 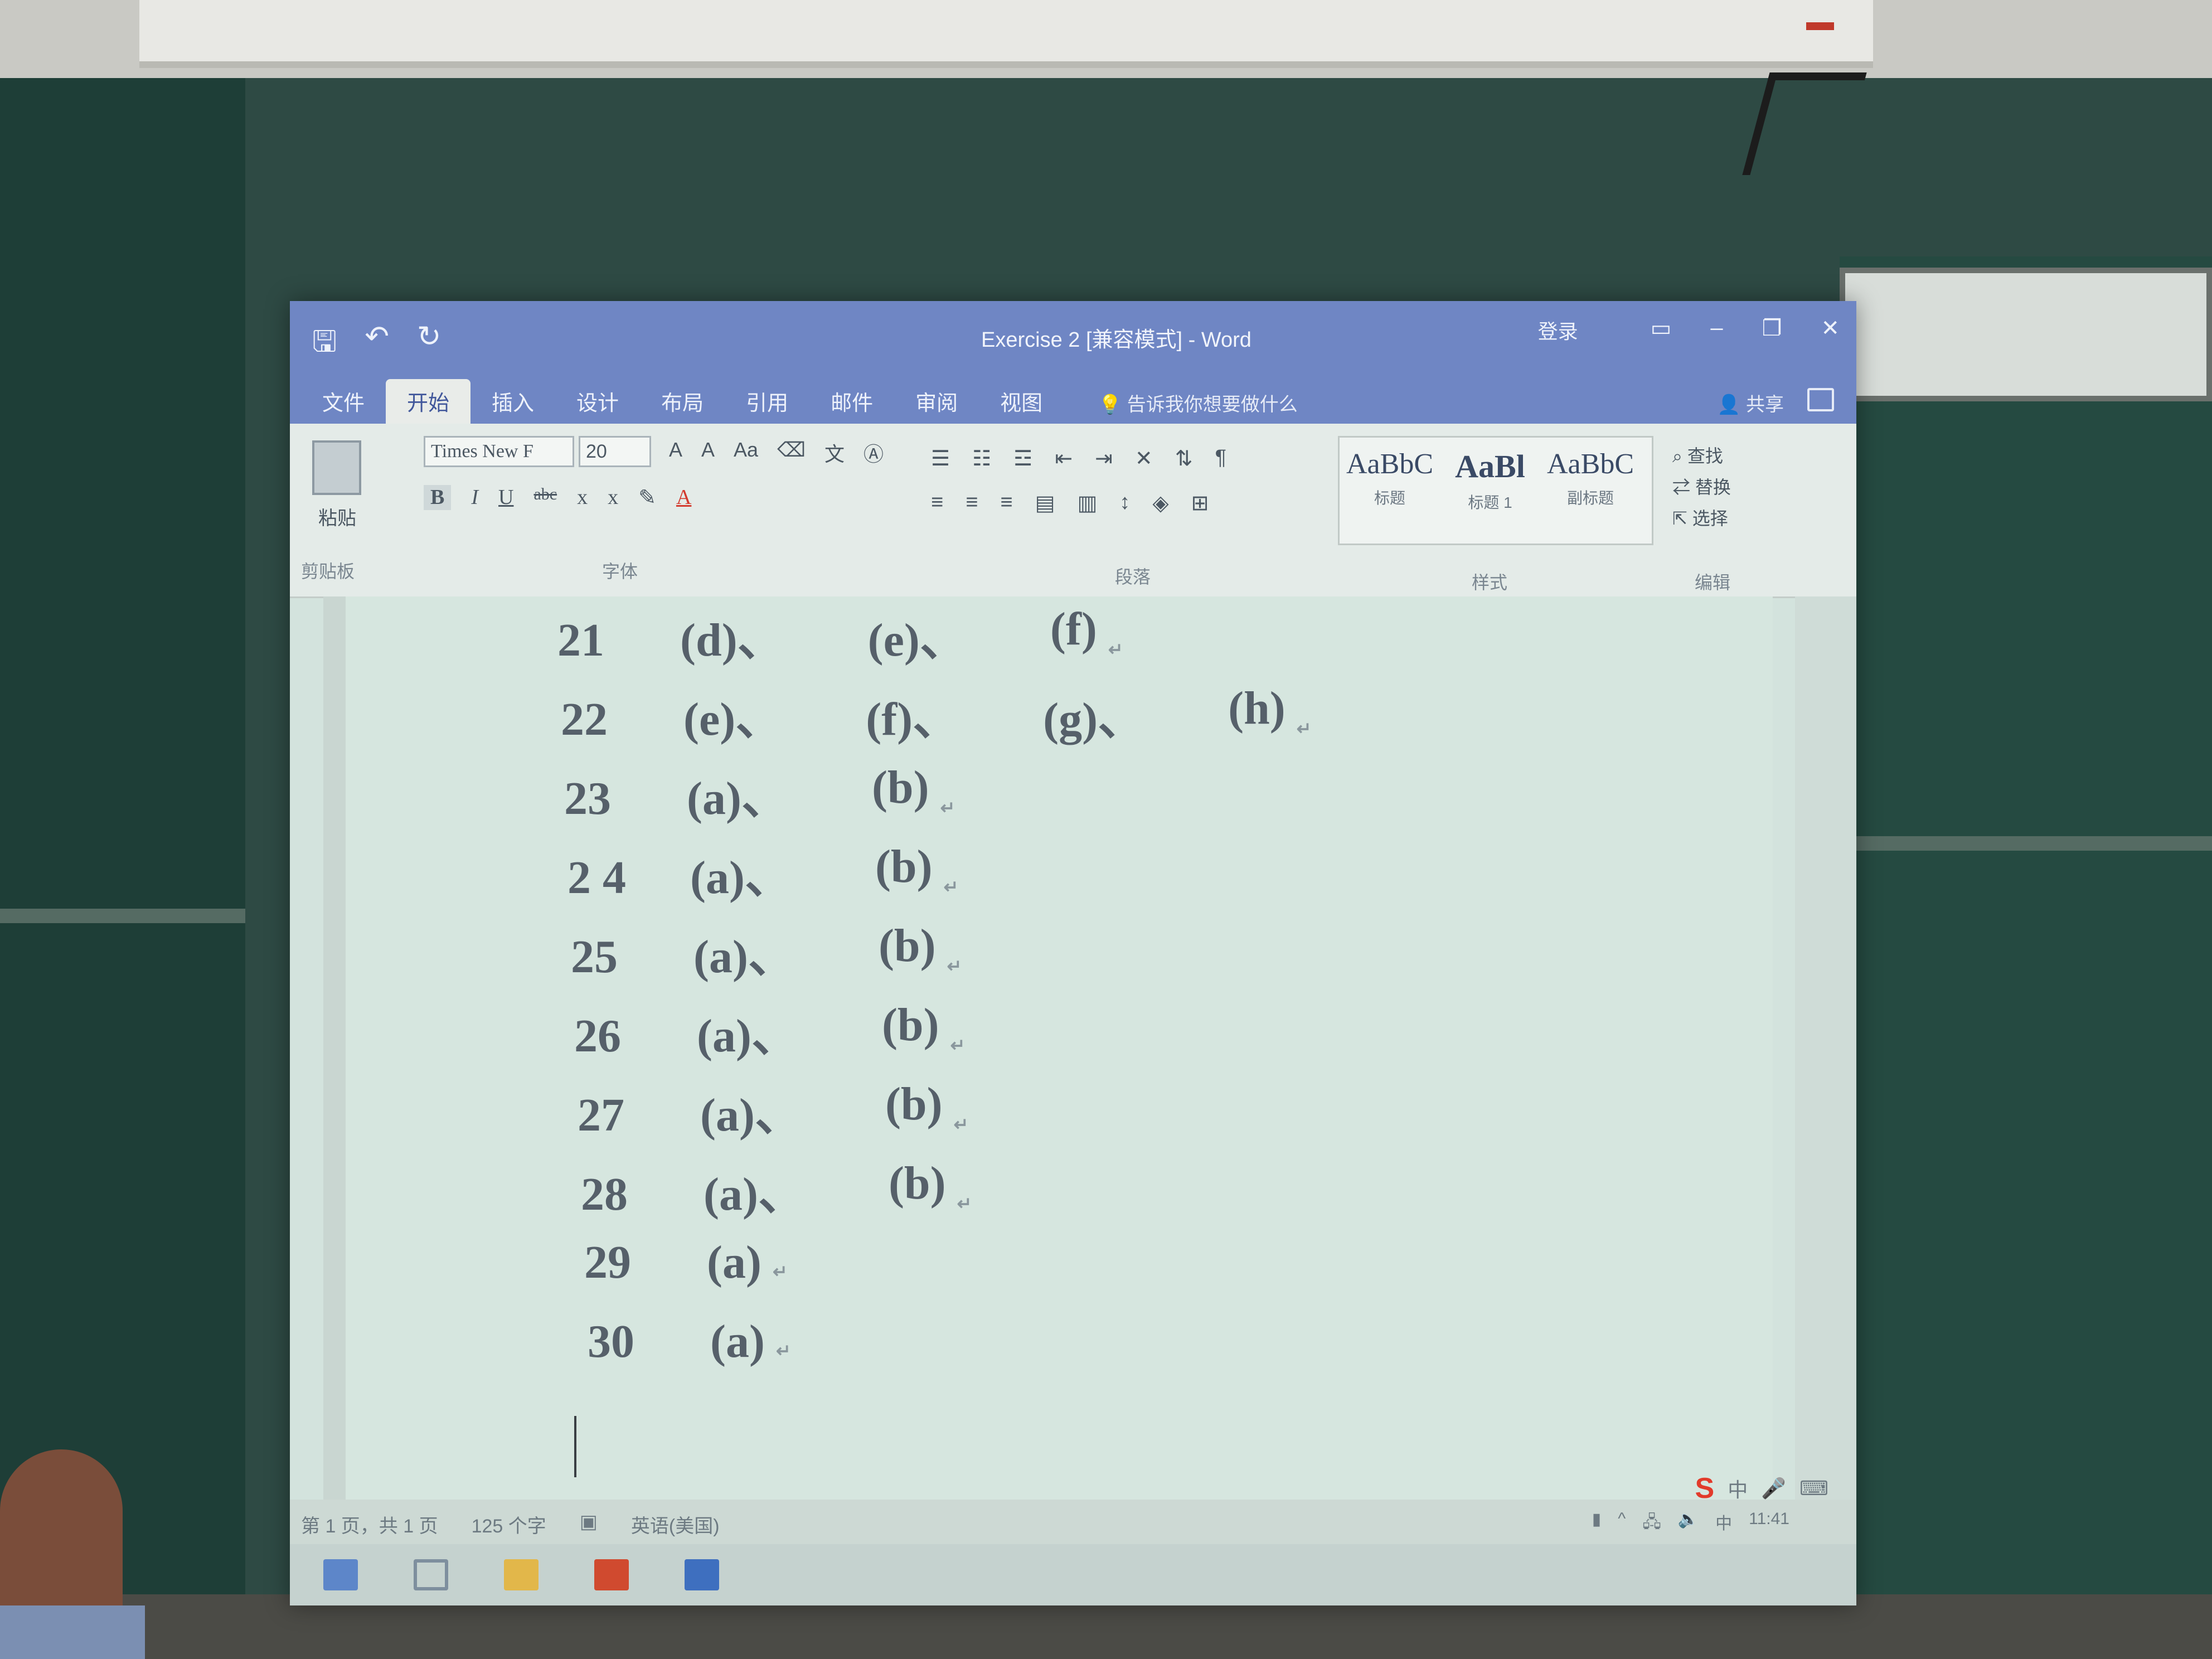 What do you see at coordinates (613, 497) in the screenshot?
I see `superscript-button: x` at bounding box center [613, 497].